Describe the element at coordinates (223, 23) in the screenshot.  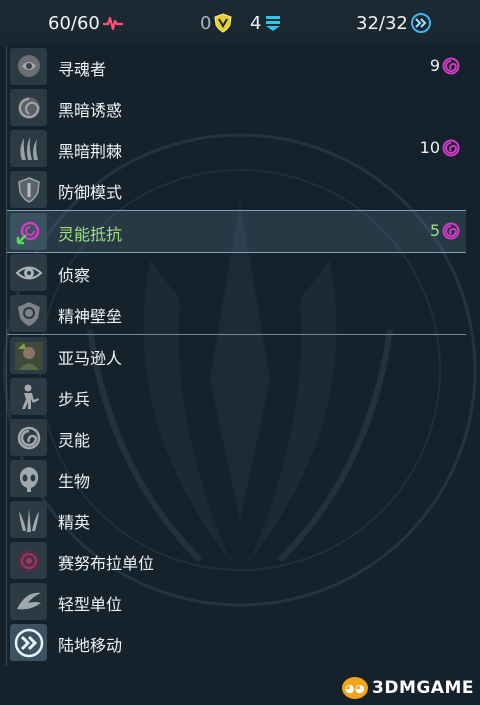
I see `armor-shield-icon` at that location.